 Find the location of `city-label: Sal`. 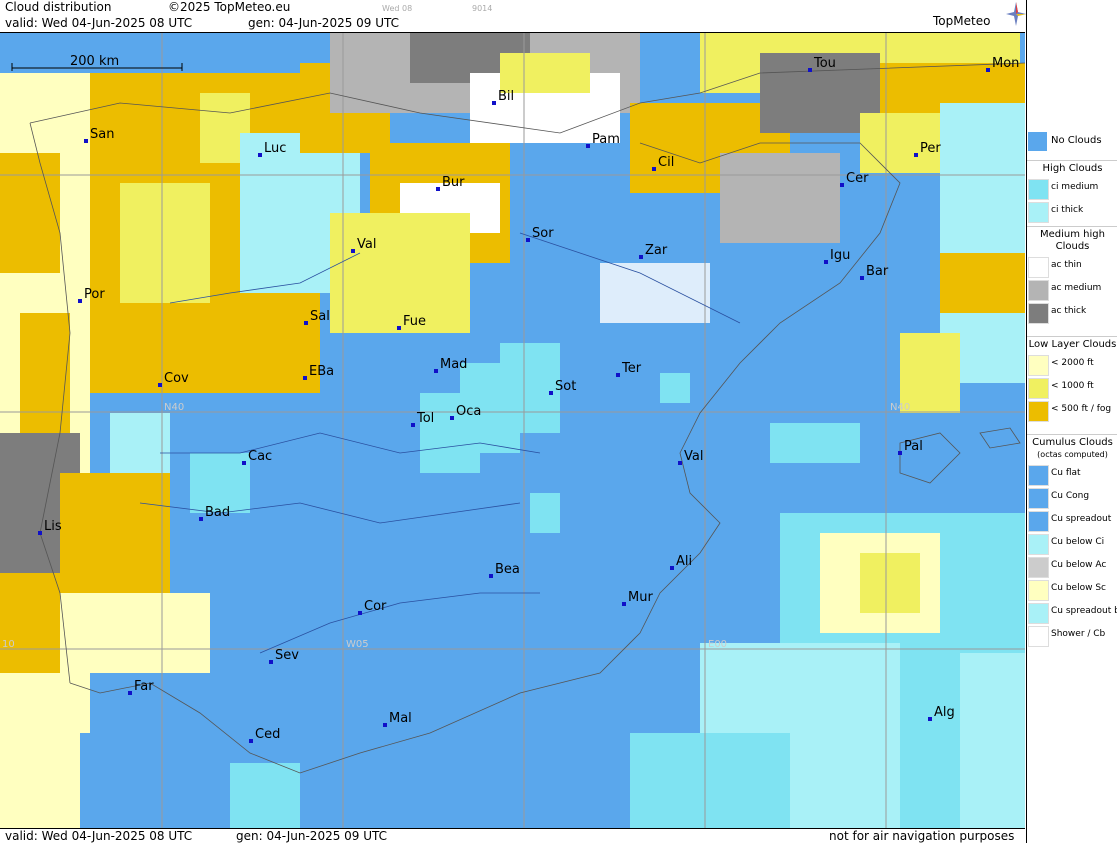

city-label: Sal is located at coordinates (320, 316).